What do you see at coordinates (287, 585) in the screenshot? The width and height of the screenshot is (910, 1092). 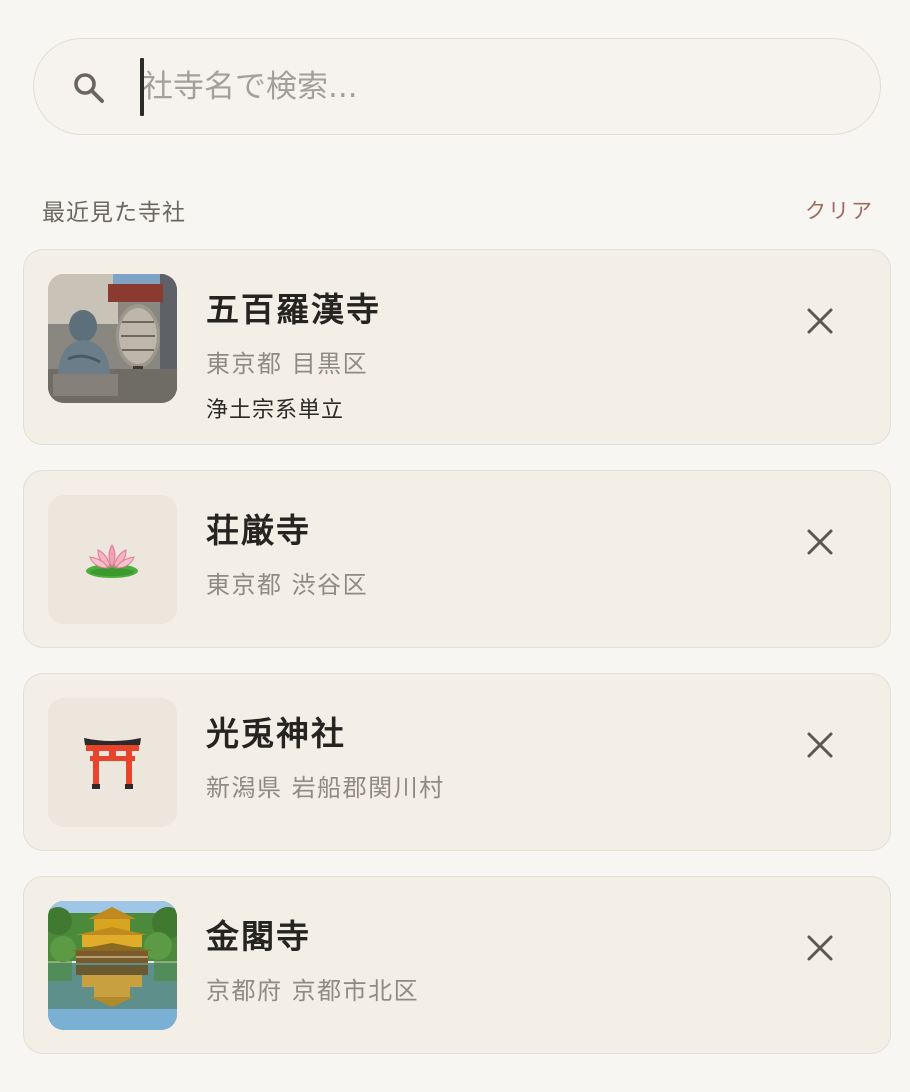 I see `temple-location: 東京都 渋谷区` at bounding box center [287, 585].